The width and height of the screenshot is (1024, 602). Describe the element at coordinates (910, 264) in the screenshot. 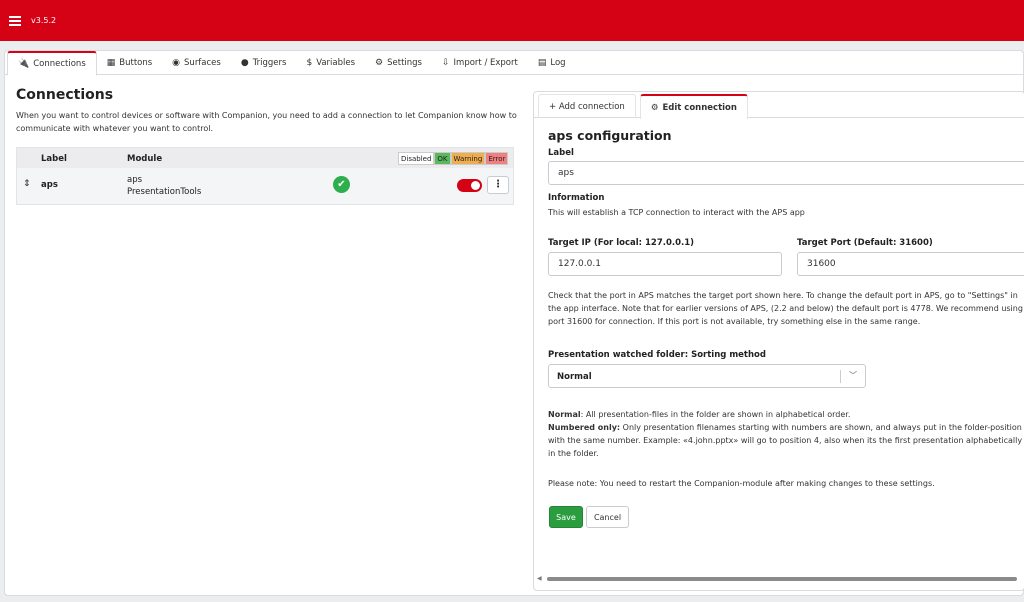

I see `target-port-input: 31600` at that location.